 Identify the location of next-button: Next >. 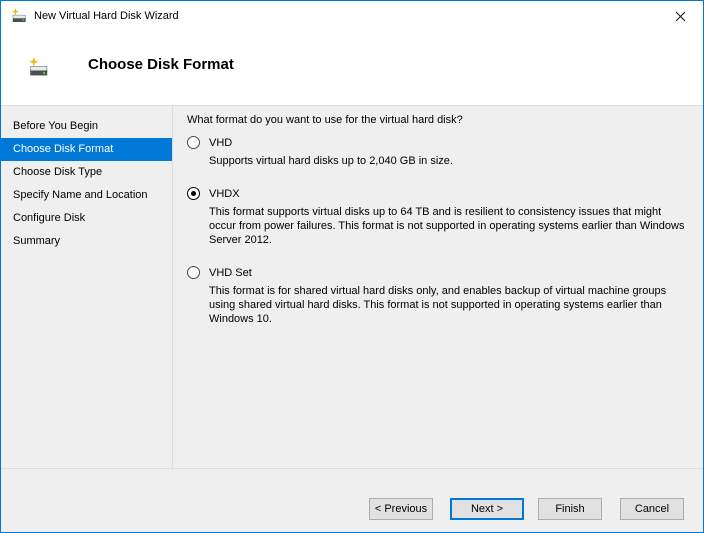
(487, 509).